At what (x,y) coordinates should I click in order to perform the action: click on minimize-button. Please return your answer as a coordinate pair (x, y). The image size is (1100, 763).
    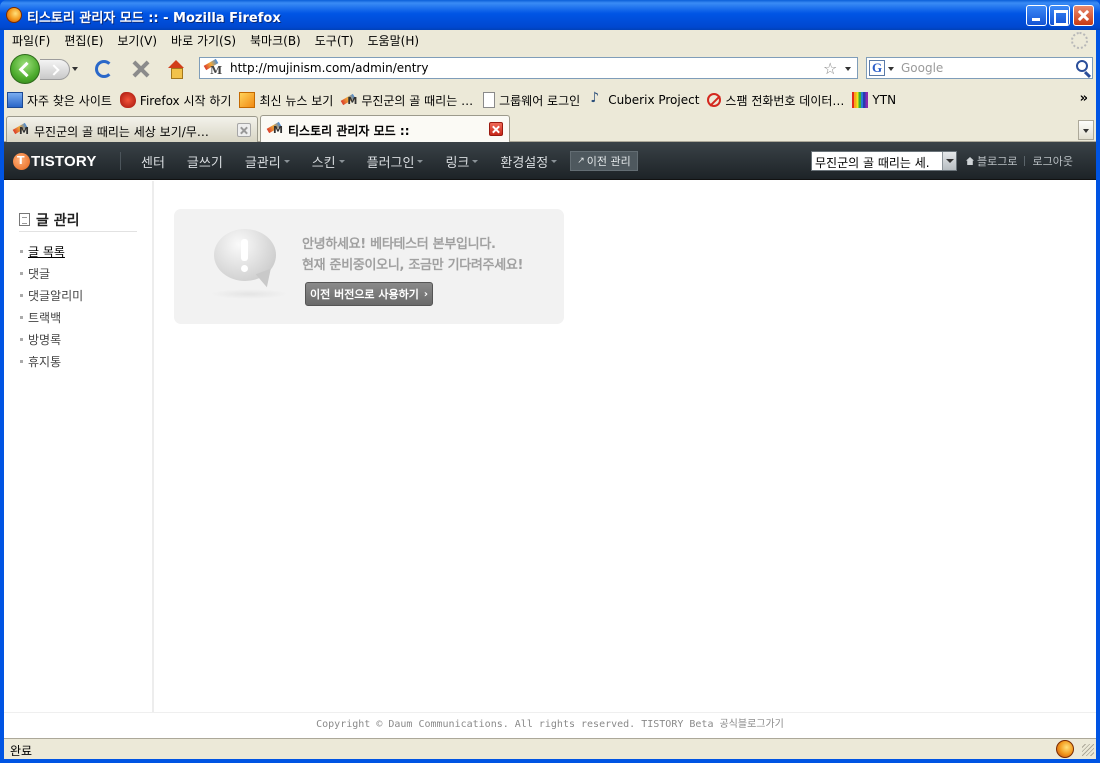
    Looking at the image, I should click on (1036, 15).